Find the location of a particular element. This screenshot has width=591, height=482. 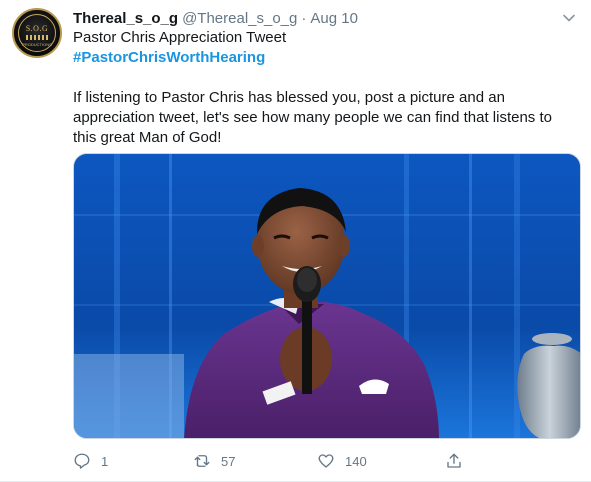

reply-icon is located at coordinates (82, 461).